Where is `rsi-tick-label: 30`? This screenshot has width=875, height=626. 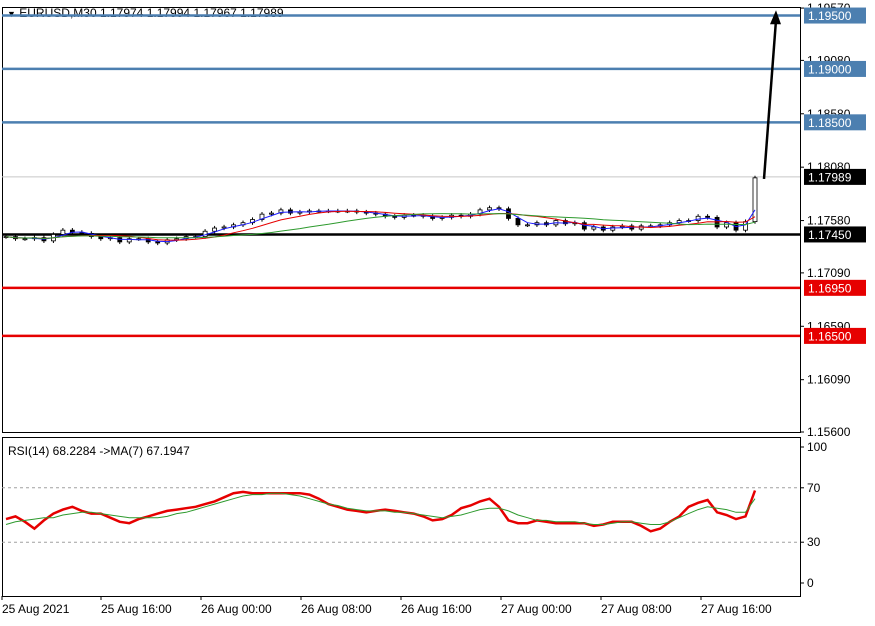 rsi-tick-label: 30 is located at coordinates (814, 542).